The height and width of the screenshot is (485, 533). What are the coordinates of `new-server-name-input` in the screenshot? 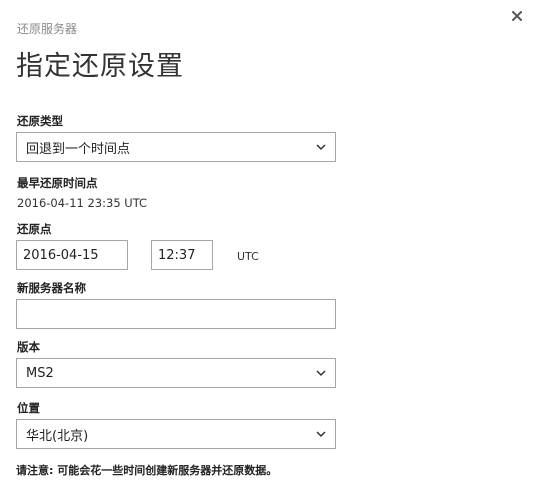 It's located at (176, 314).